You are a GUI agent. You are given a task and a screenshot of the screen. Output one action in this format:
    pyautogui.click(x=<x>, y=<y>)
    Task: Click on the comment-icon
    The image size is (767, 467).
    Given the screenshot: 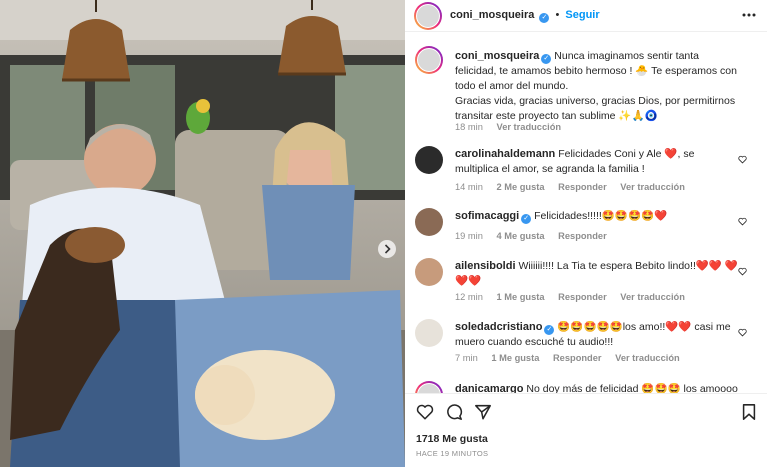 What is the action you would take?
    pyautogui.click(x=454, y=412)
    